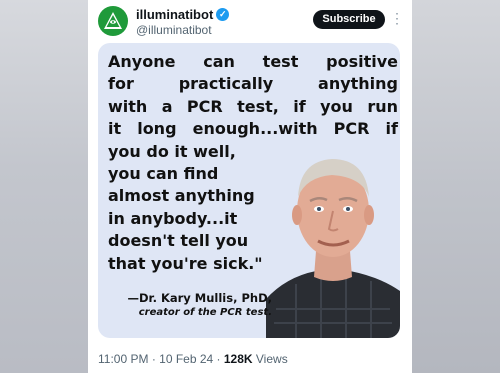 Image resolution: width=500 pixels, height=373 pixels. Describe the element at coordinates (253, 61) in the screenshot. I see `quote-line: Anyone can test positive` at that location.